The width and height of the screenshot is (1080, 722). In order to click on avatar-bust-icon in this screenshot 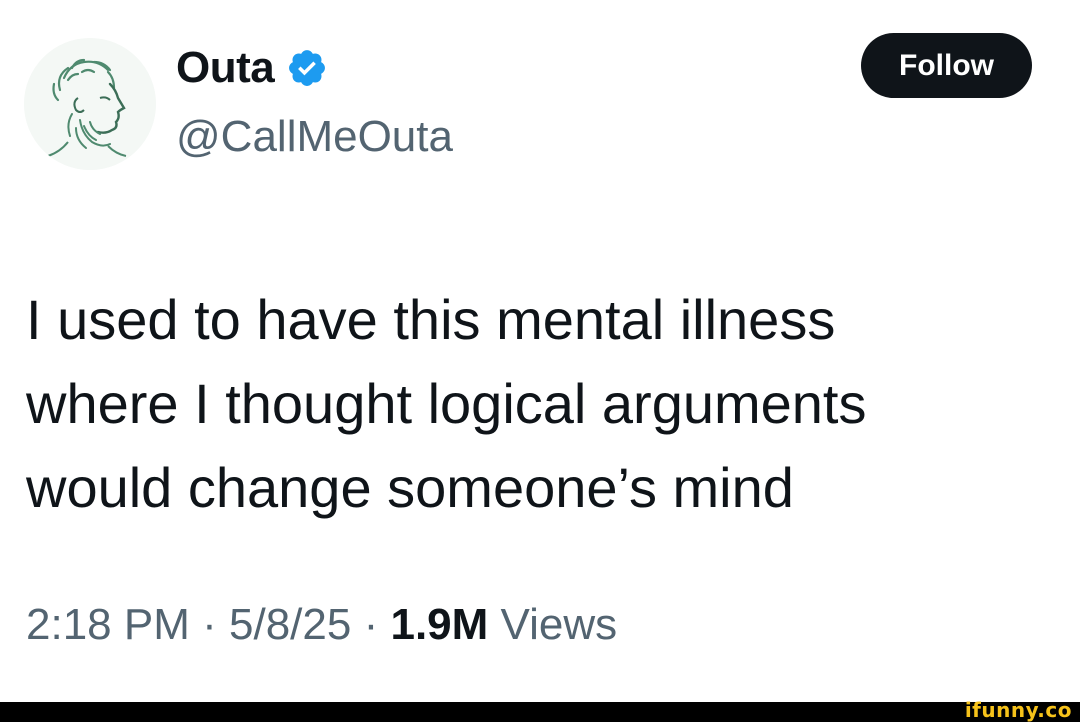, I will do `click(90, 104)`.